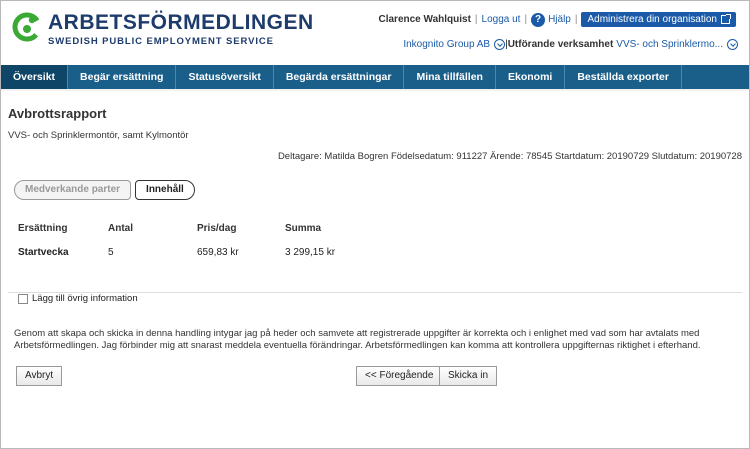 The image size is (750, 449). Describe the element at coordinates (196, 252) in the screenshot. I see `table-row: Startvecka 5 659,83 kr 3 299,15 kr` at that location.